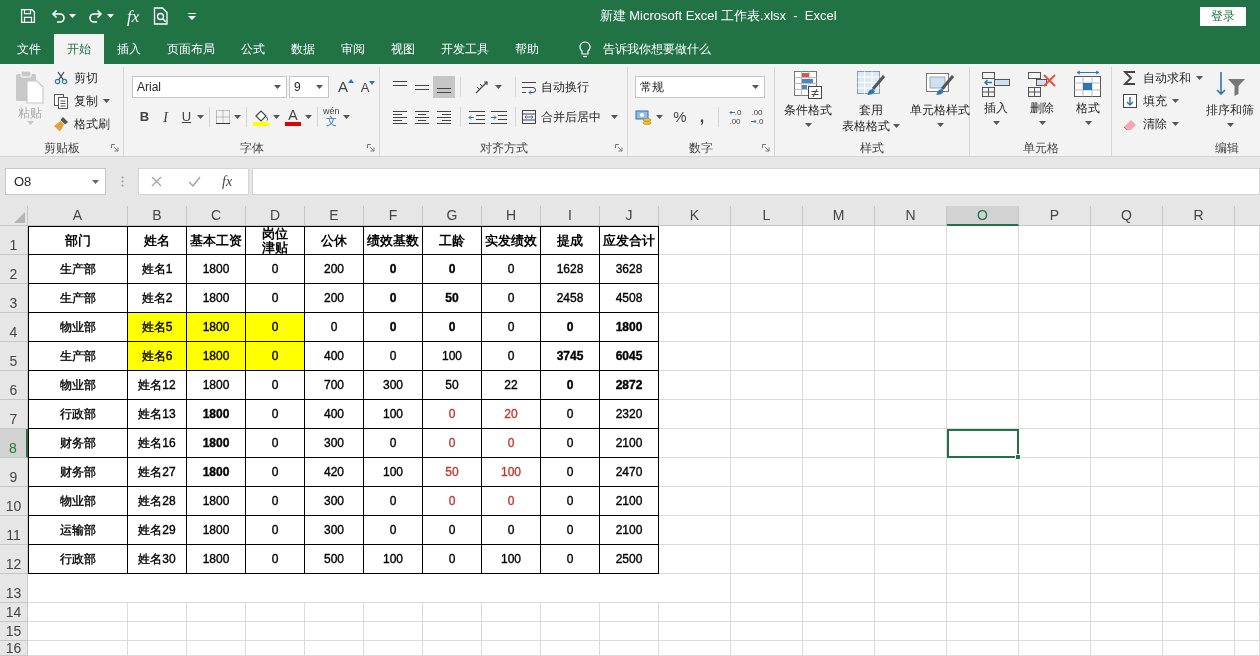 The image size is (1260, 656). I want to click on ribbon-tab: 开发工具, so click(465, 49).